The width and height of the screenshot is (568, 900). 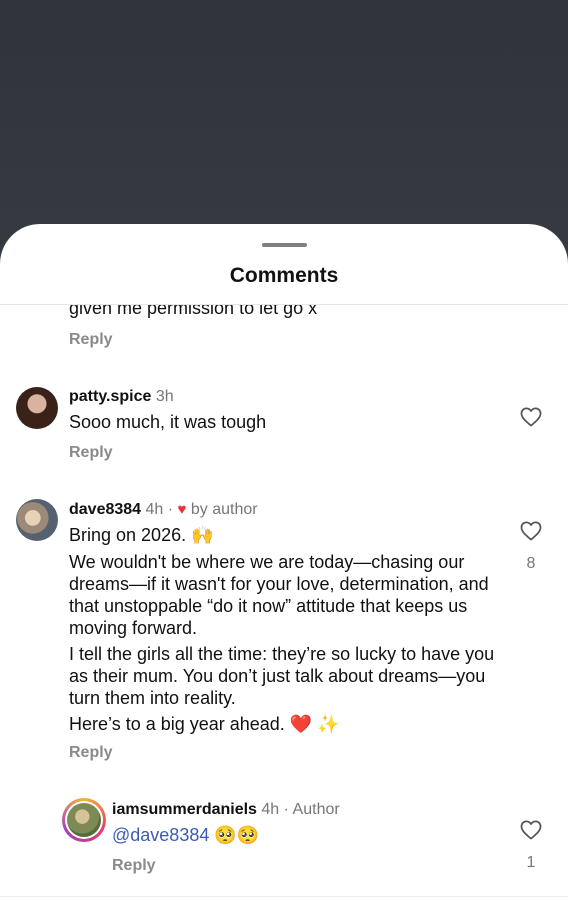 What do you see at coordinates (284, 275) in the screenshot?
I see `sheet-title: Comments` at bounding box center [284, 275].